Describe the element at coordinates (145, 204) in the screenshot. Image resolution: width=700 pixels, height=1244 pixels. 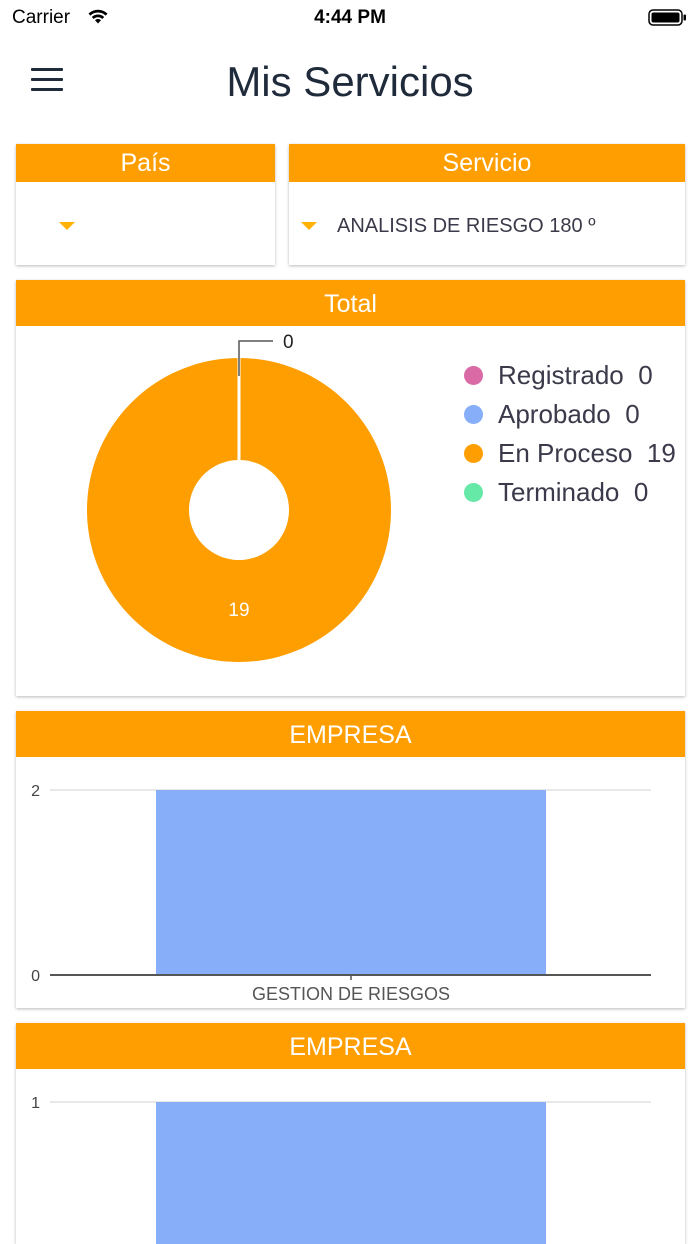
I see `pais-filter-card: País` at that location.